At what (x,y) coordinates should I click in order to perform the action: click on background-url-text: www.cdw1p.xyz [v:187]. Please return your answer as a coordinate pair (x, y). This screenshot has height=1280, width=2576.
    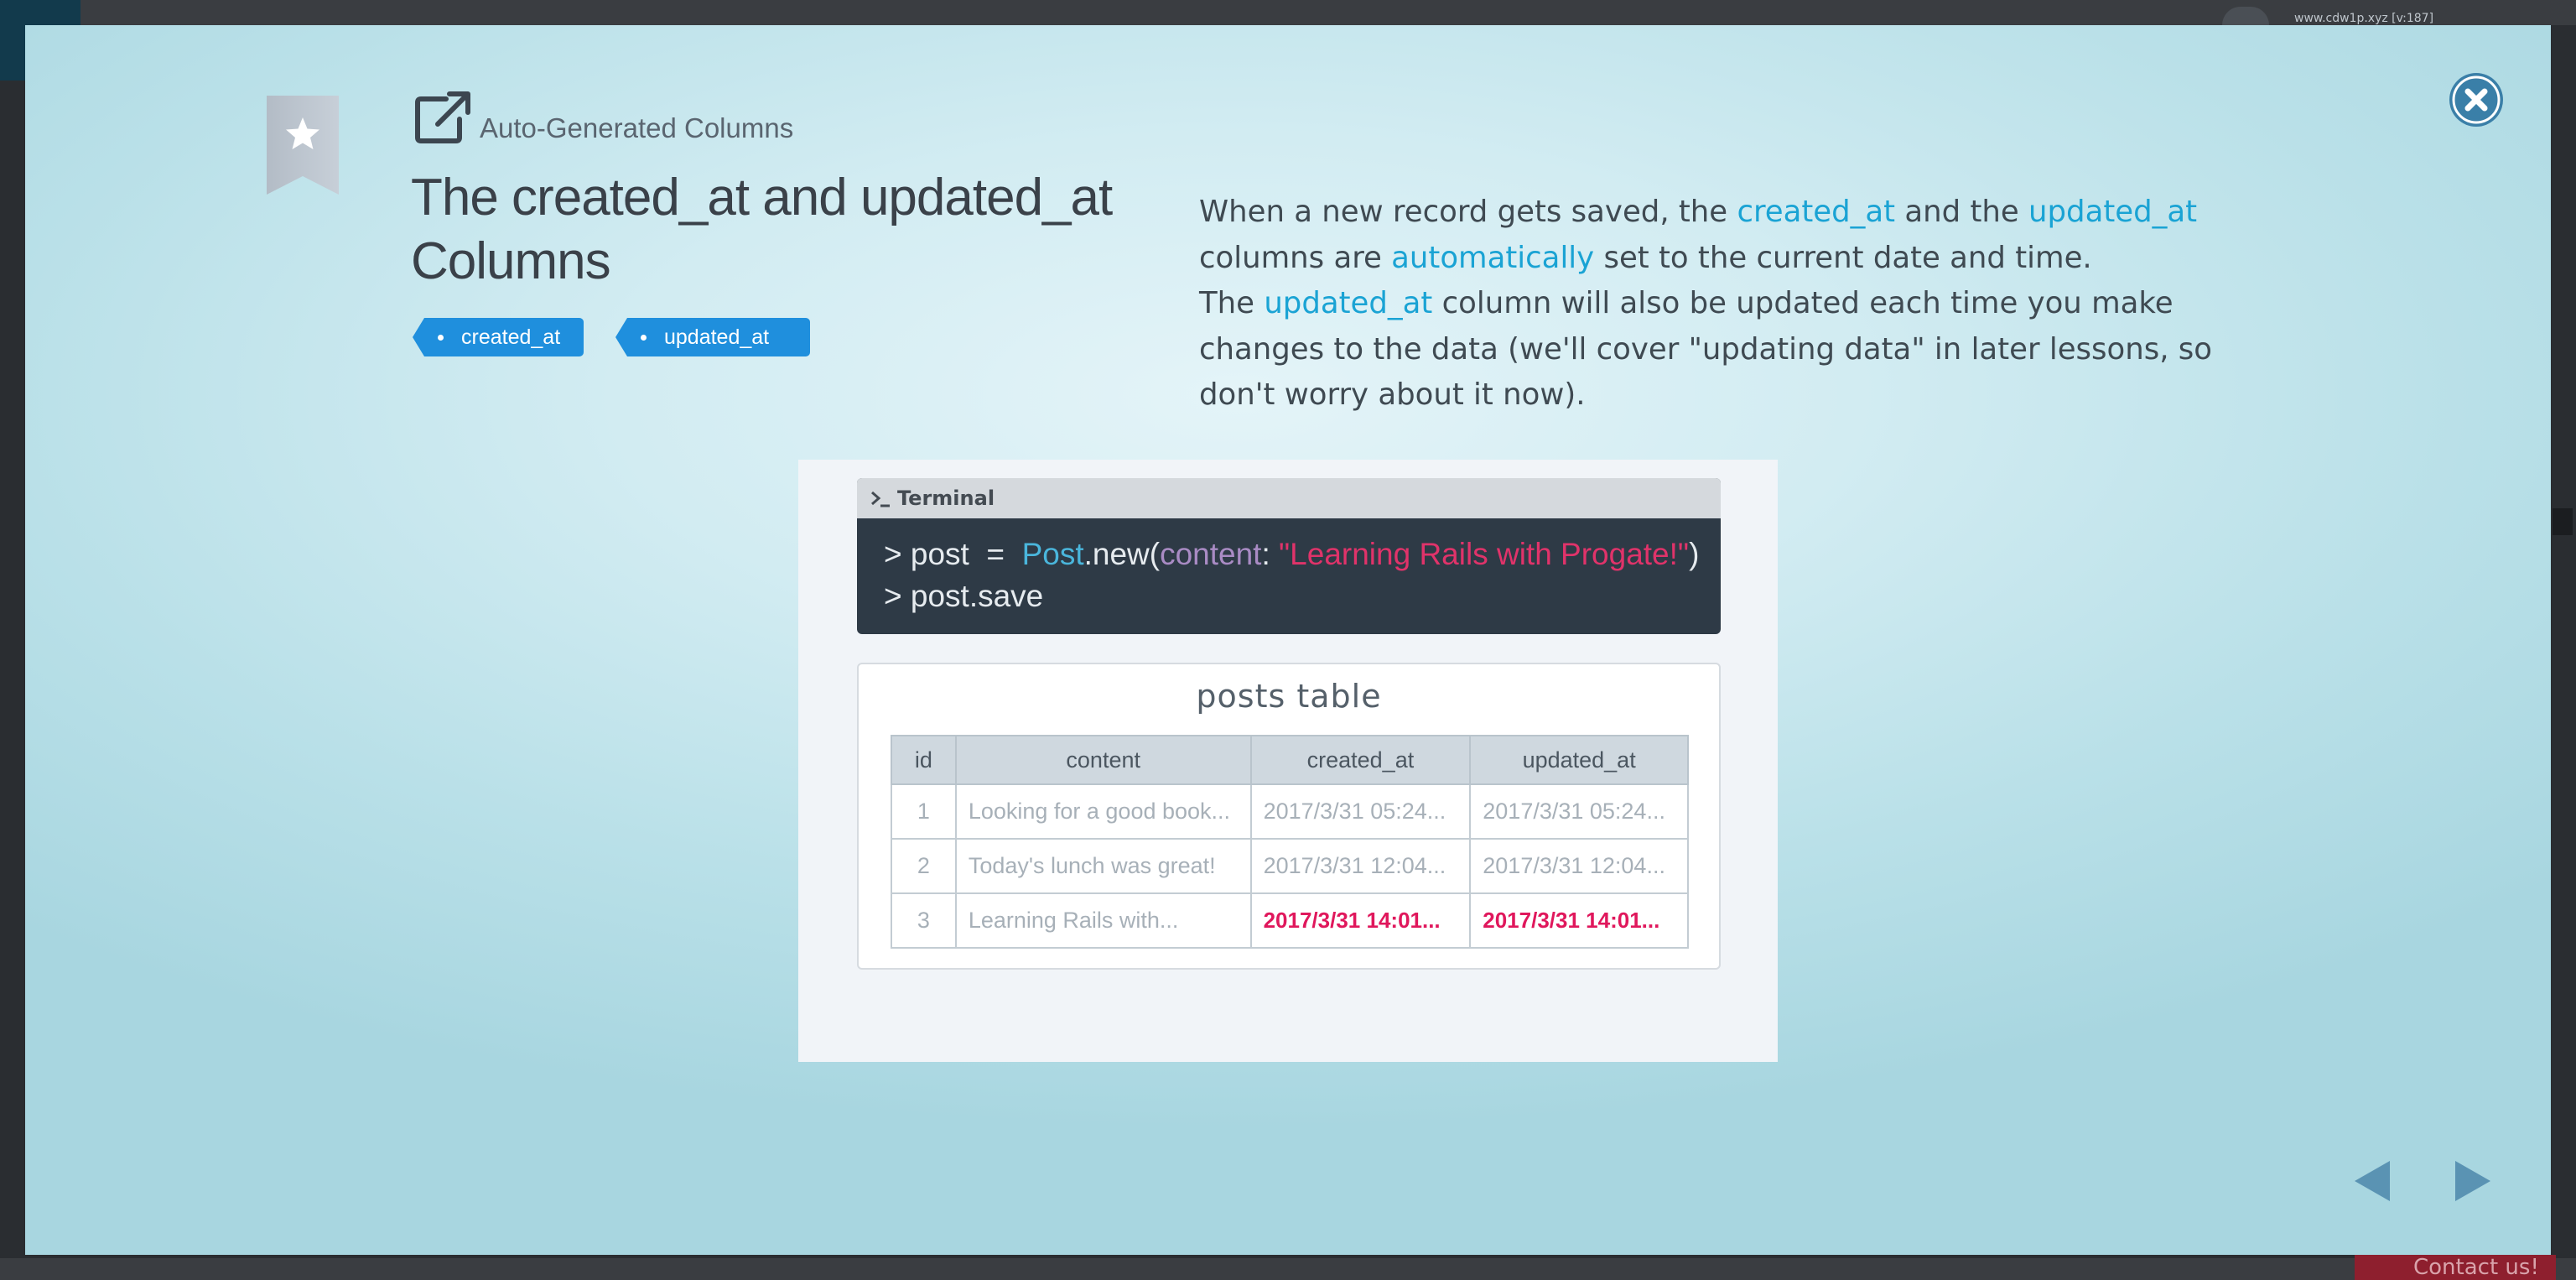
    Looking at the image, I should click on (2364, 18).